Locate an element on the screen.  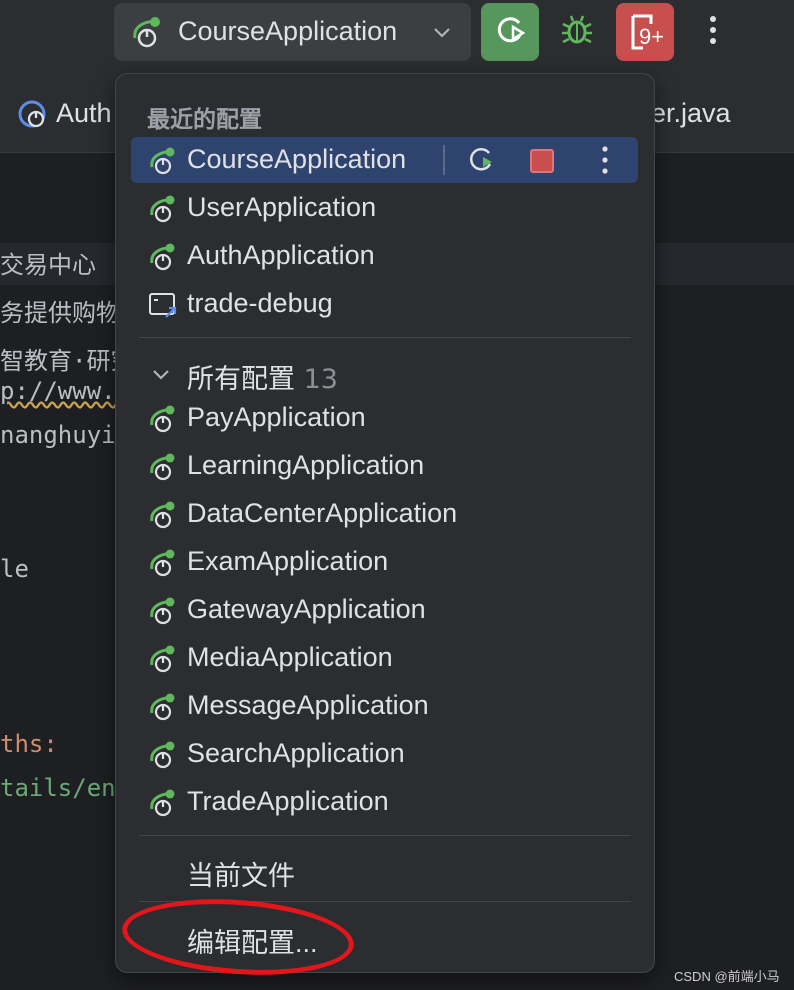
menu-item-label: CourseApplication is located at coordinates (297, 159).